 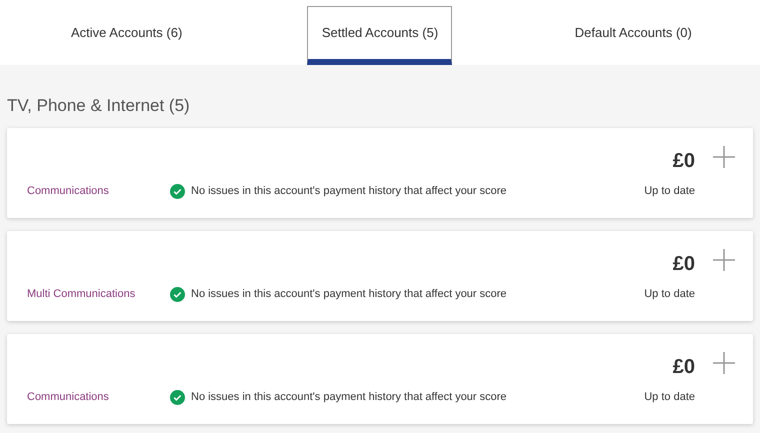 I want to click on tab: Active Accounts (6), so click(x=127, y=35).